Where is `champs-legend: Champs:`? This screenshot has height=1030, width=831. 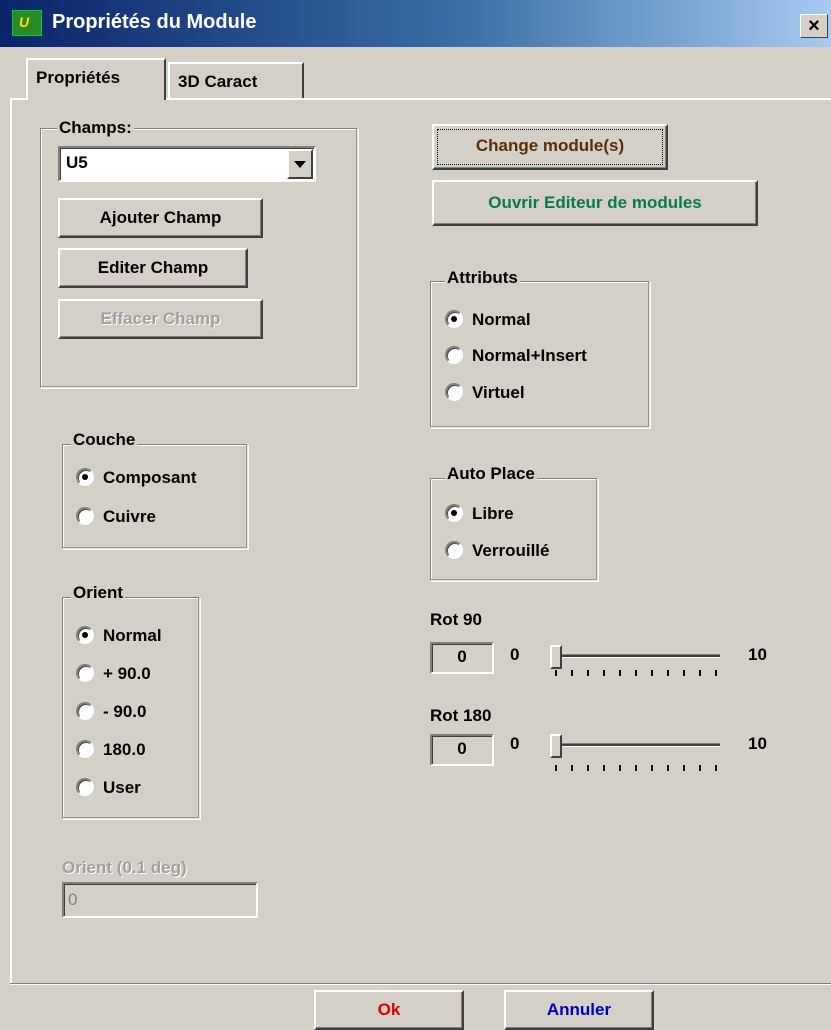 champs-legend: Champs: is located at coordinates (95, 128).